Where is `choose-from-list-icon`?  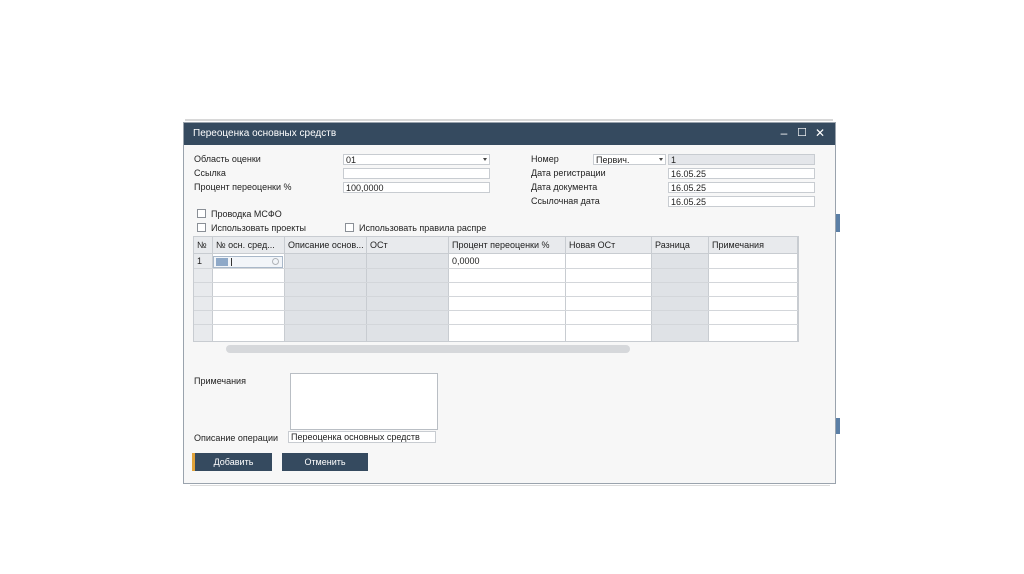
choose-from-list-icon is located at coordinates (275, 261).